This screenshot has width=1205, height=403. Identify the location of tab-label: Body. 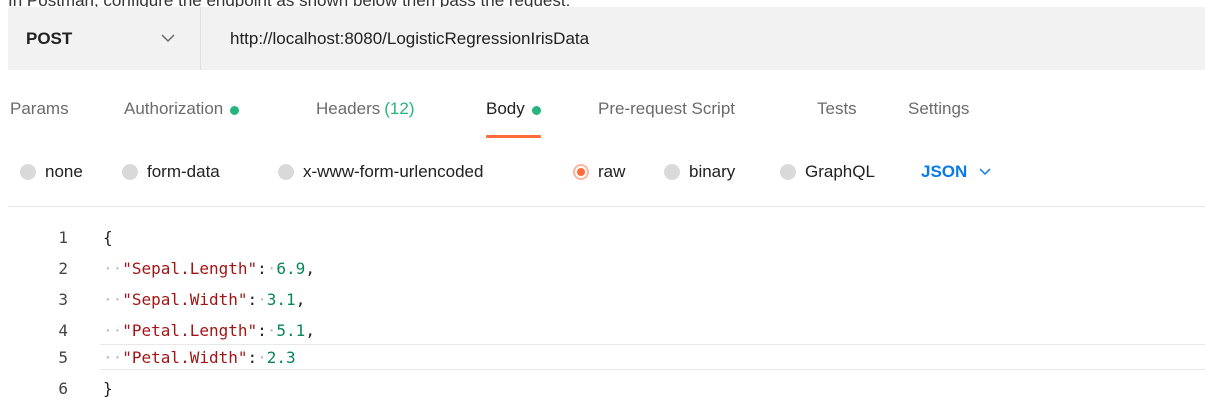
(505, 108).